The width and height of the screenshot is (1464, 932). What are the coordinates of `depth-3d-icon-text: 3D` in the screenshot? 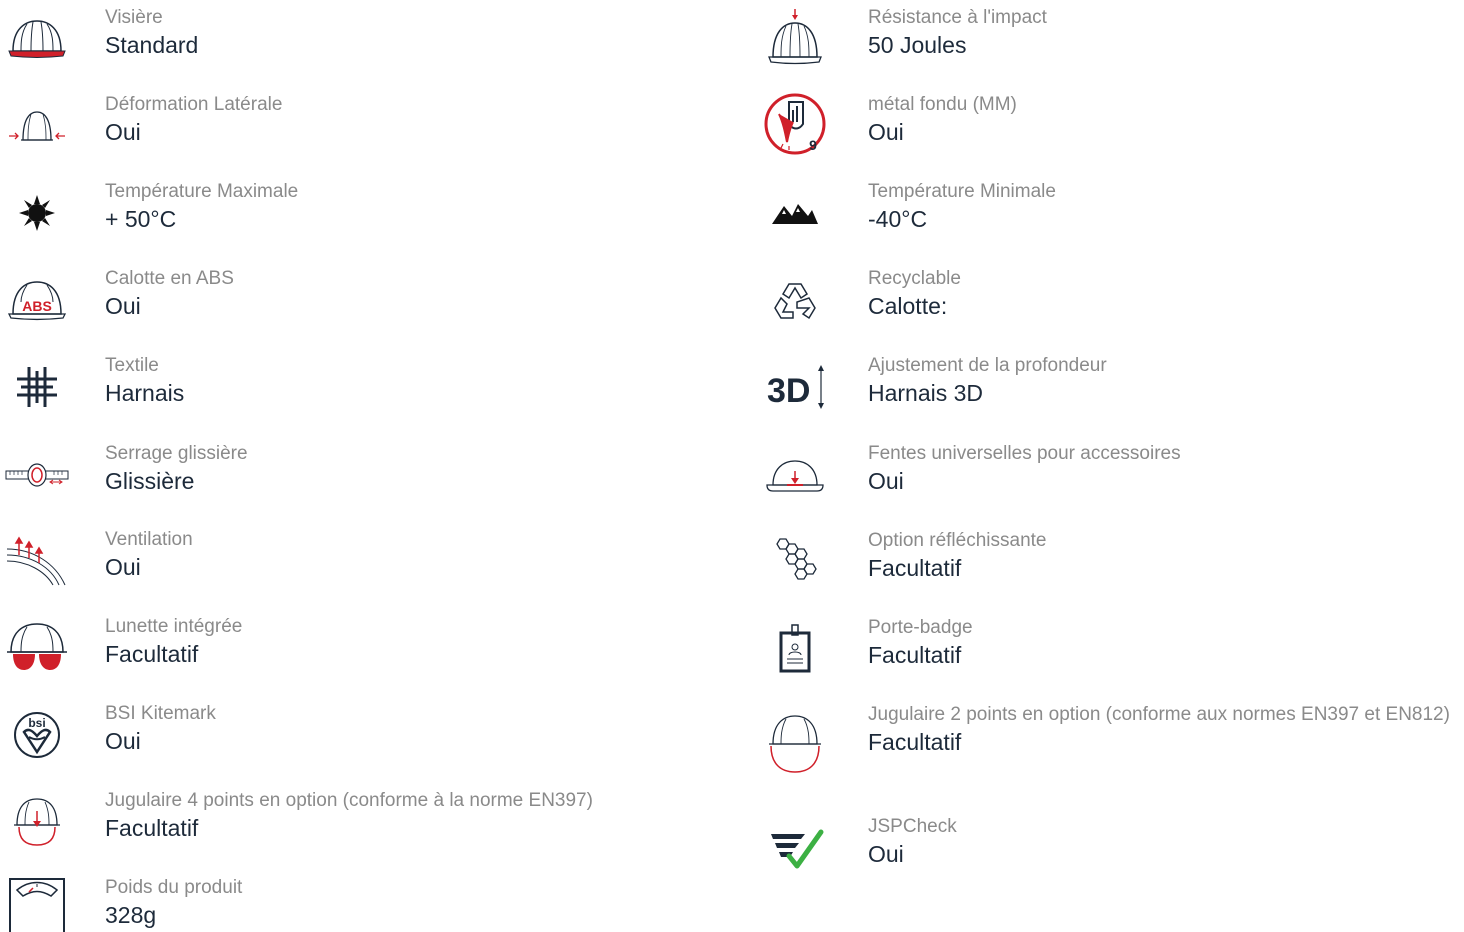 It's located at (788, 391).